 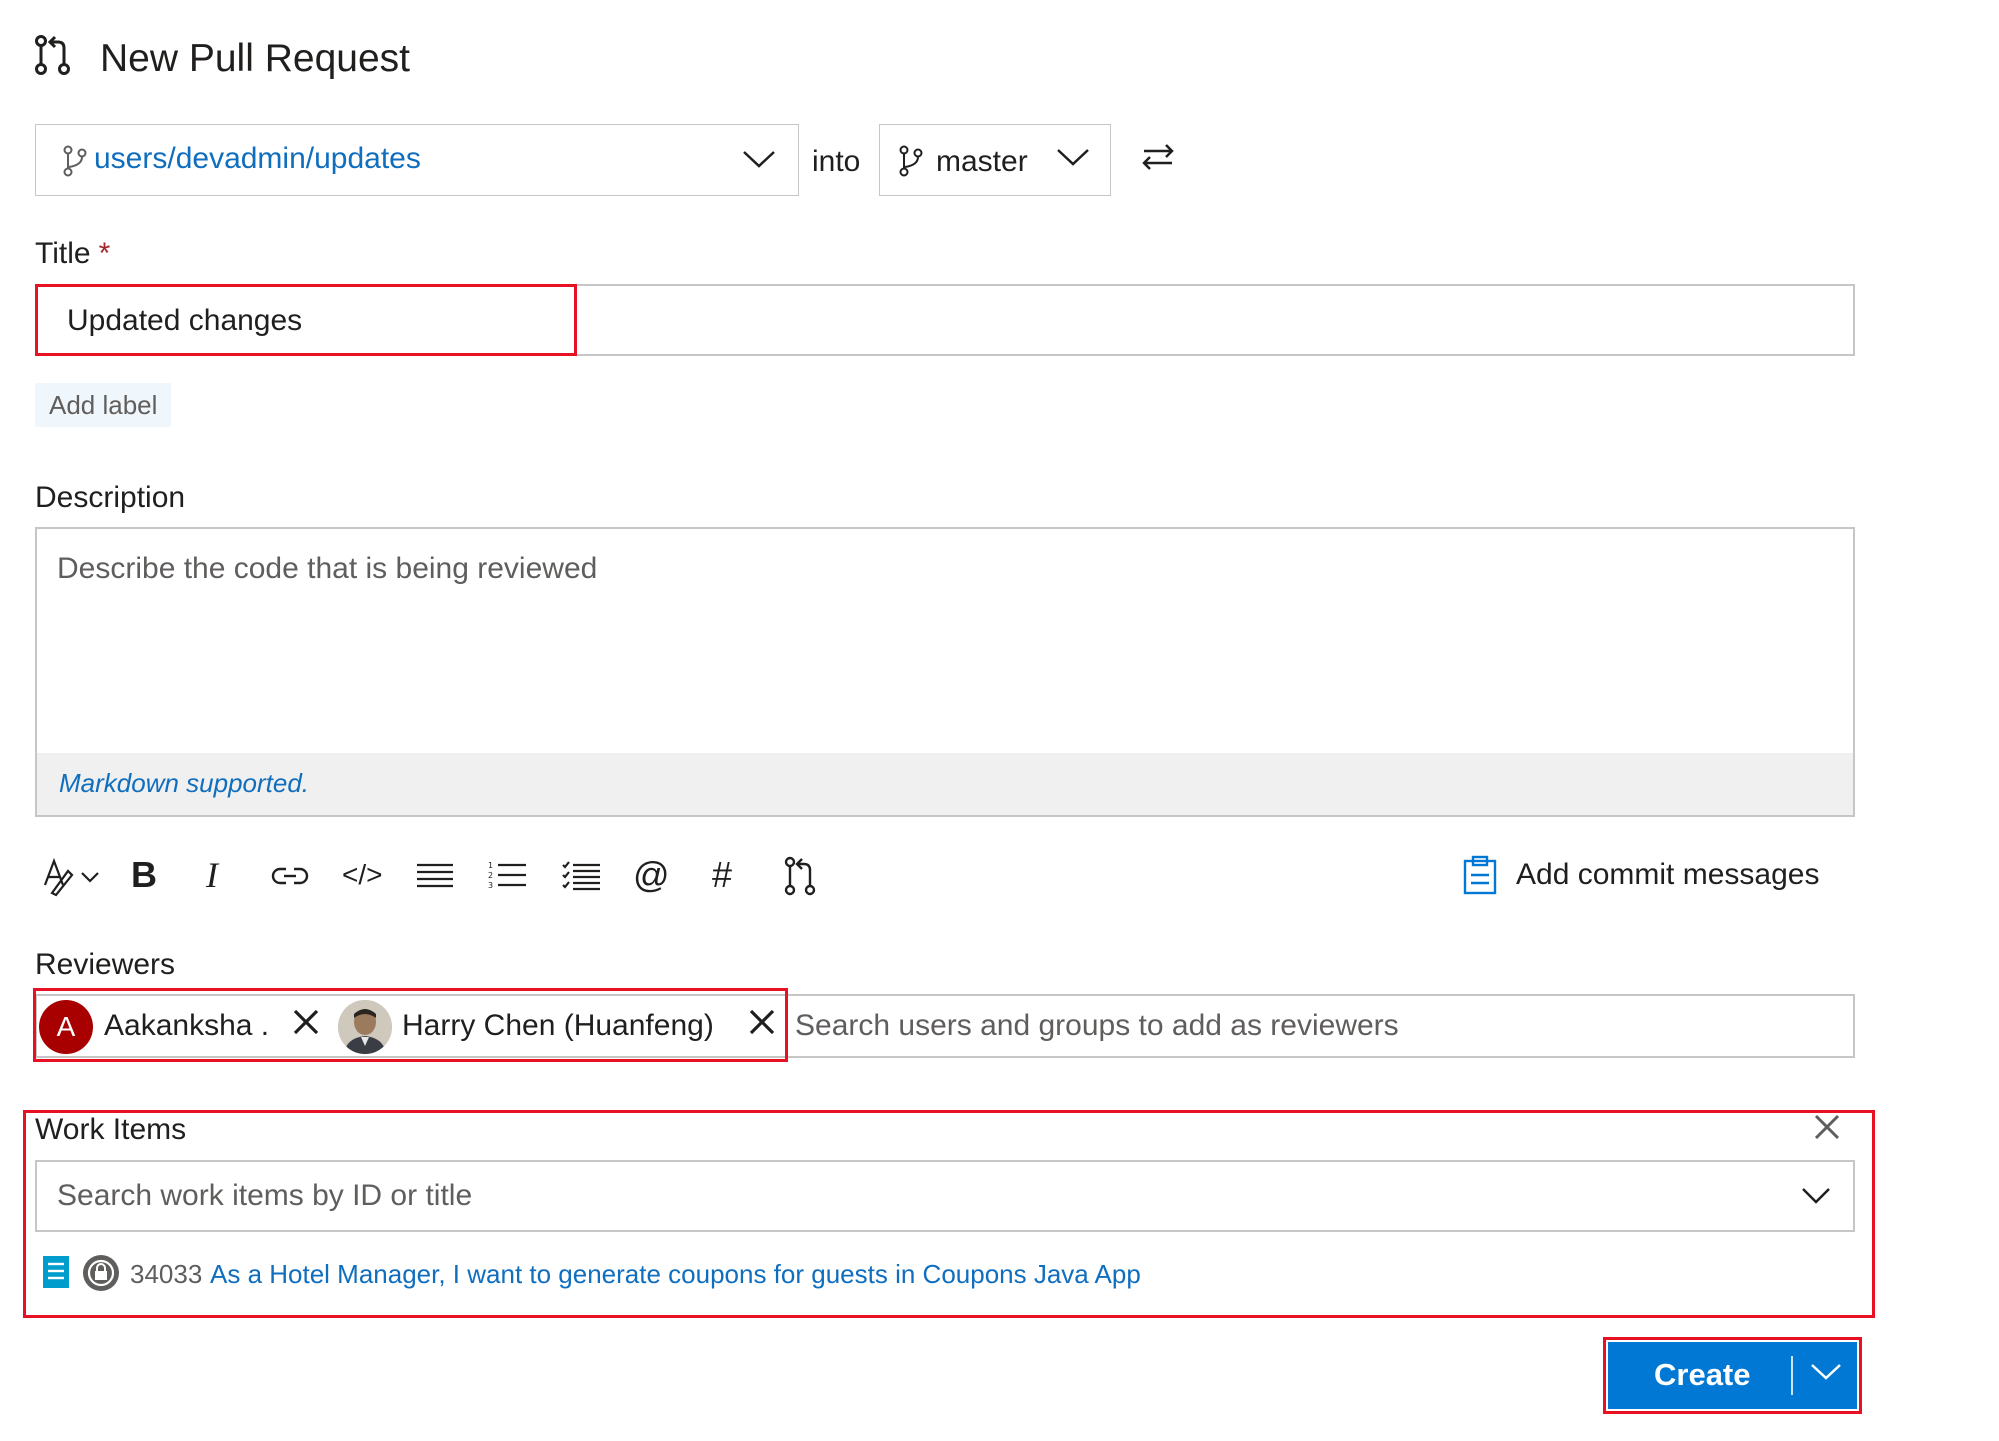 What do you see at coordinates (105, 964) in the screenshot?
I see `reviewers-label: Reviewers` at bounding box center [105, 964].